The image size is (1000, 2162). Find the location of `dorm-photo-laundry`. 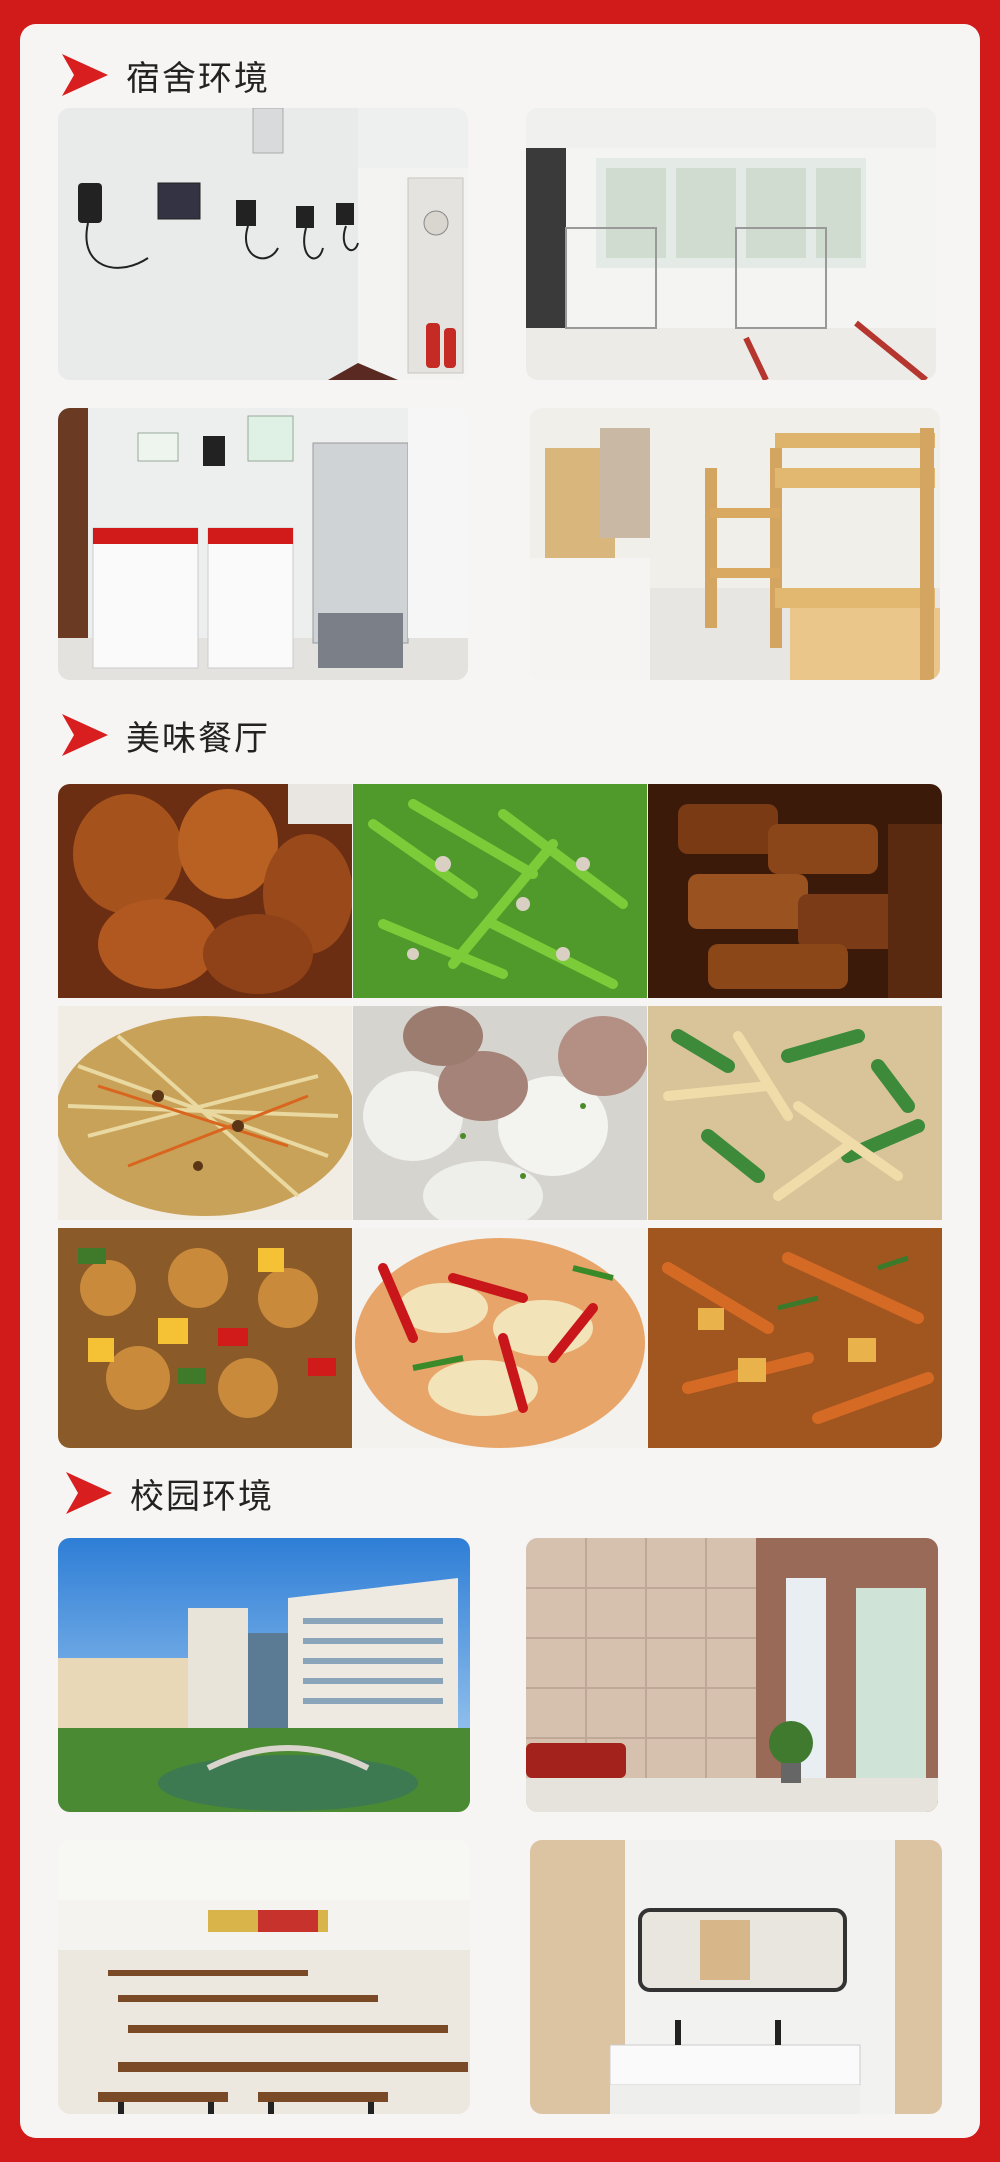

dorm-photo-laundry is located at coordinates (263, 544).